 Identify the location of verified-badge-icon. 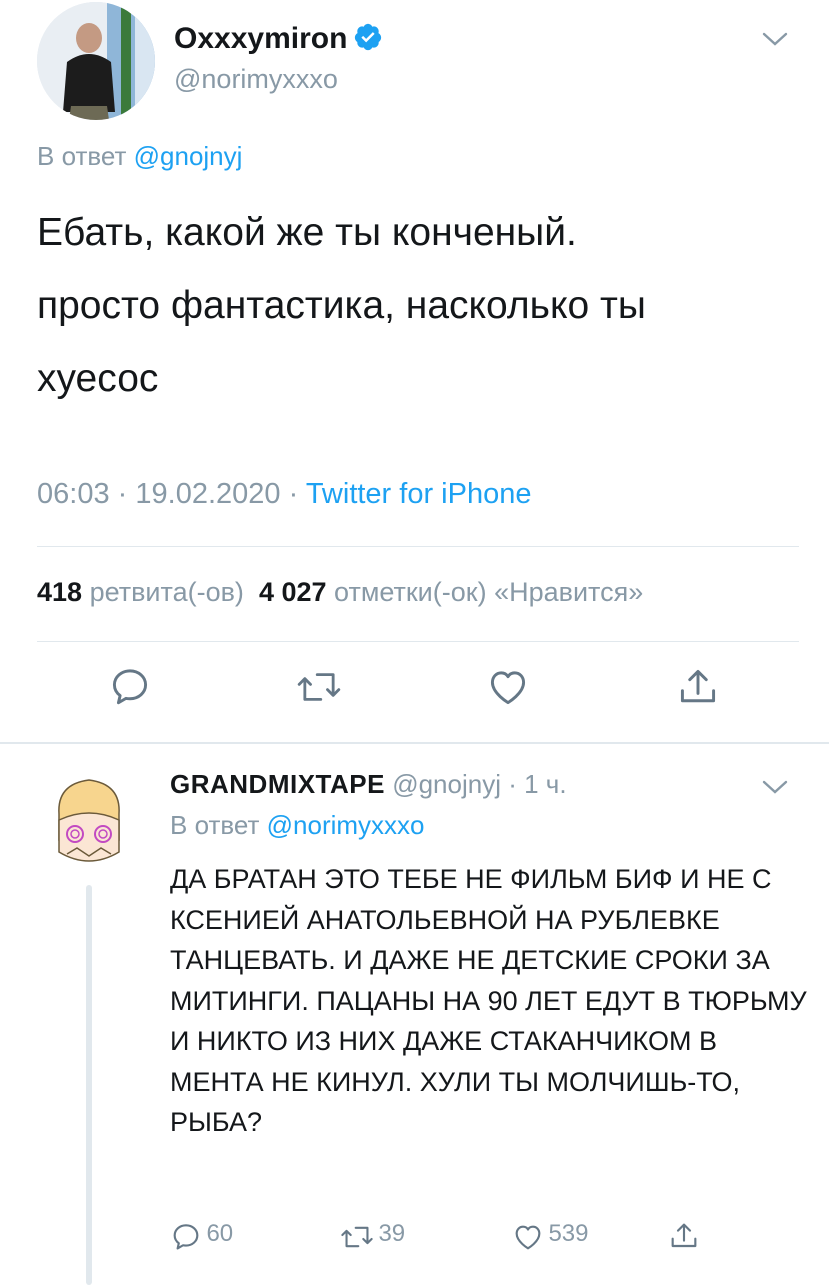
(368, 41).